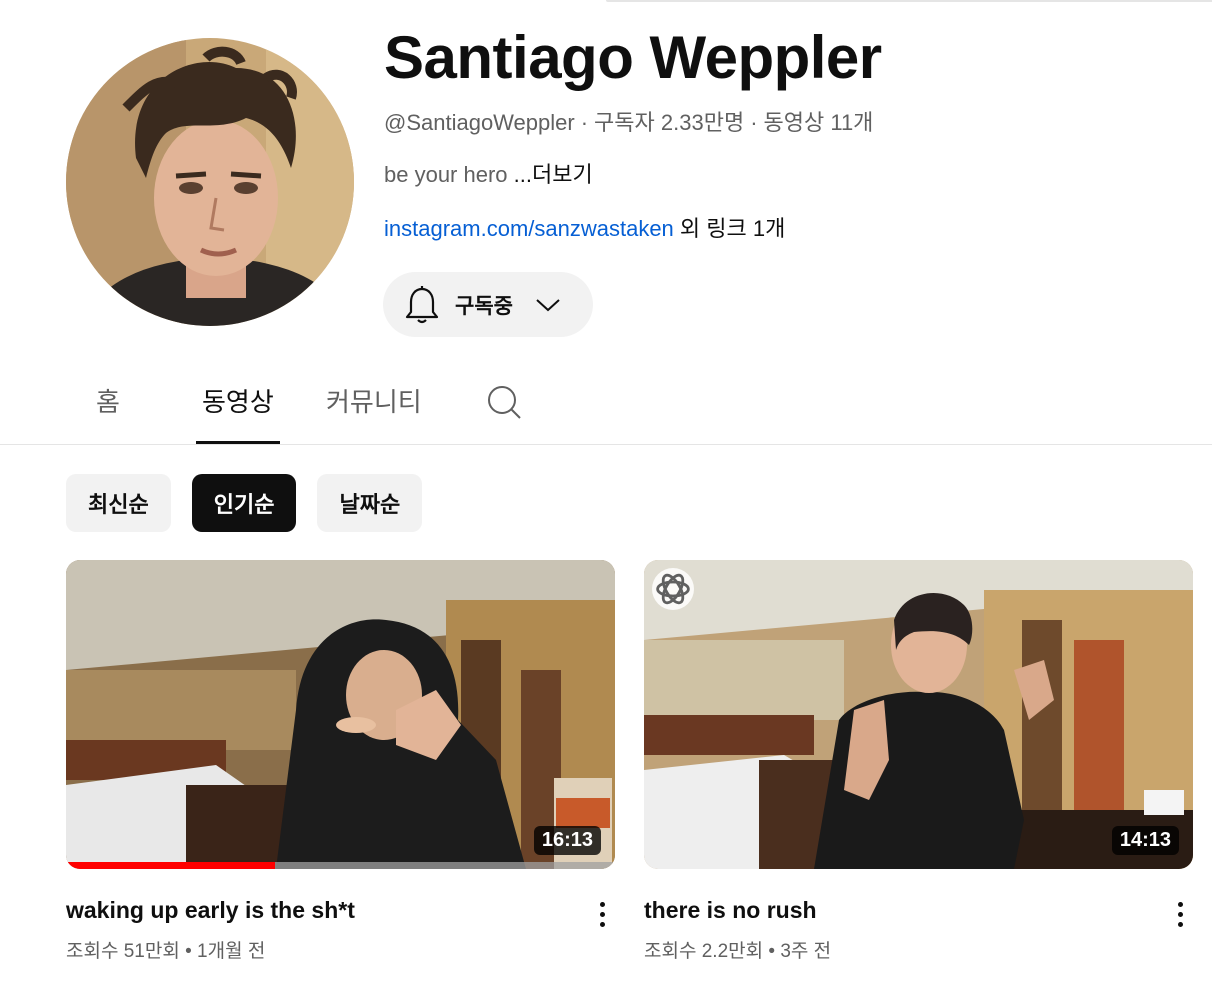  What do you see at coordinates (170, 865) in the screenshot?
I see `watch-progress-fill` at bounding box center [170, 865].